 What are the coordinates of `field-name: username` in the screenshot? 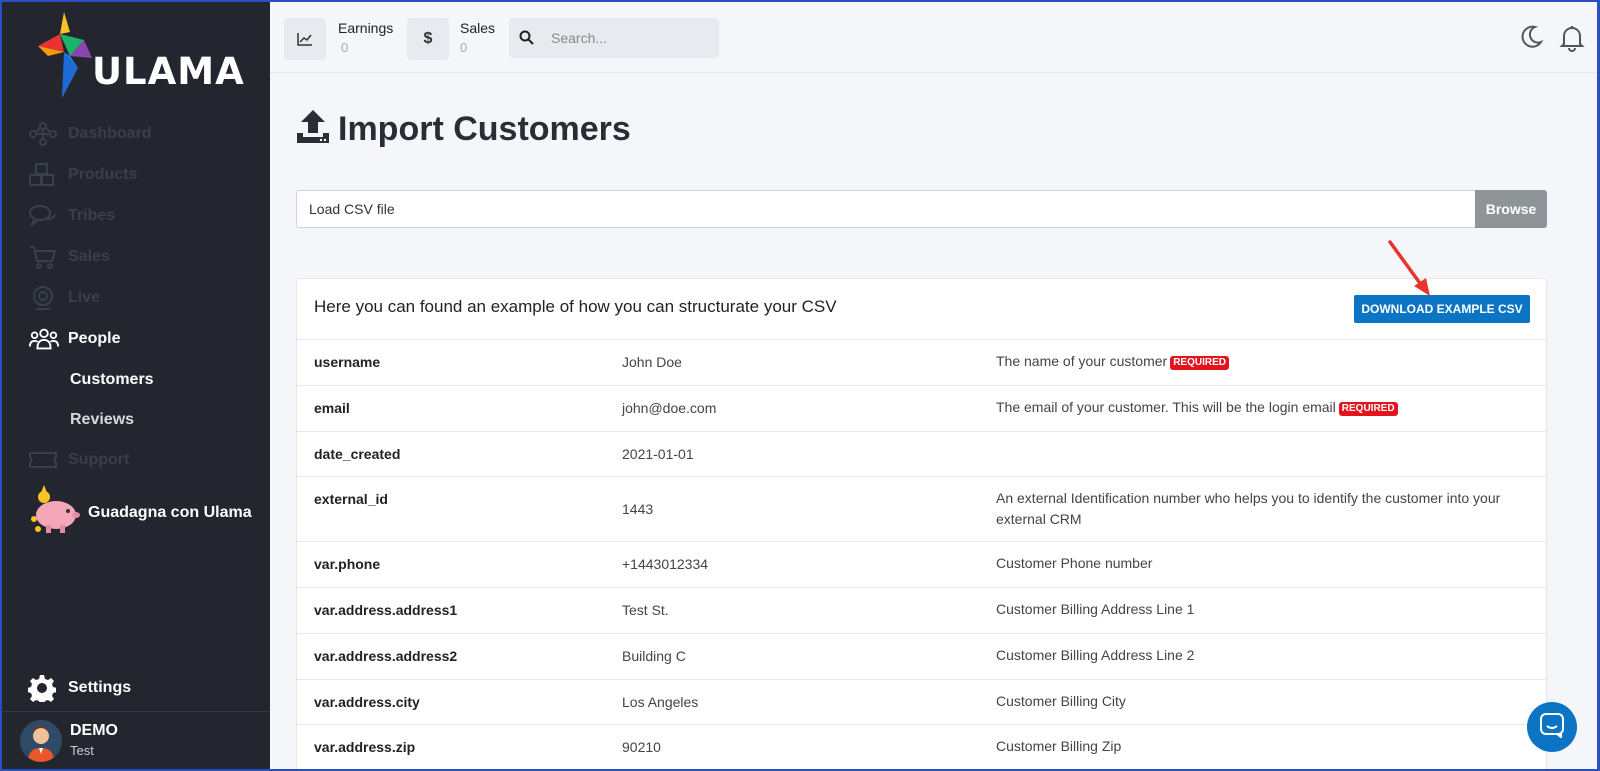 It's located at (347, 362).